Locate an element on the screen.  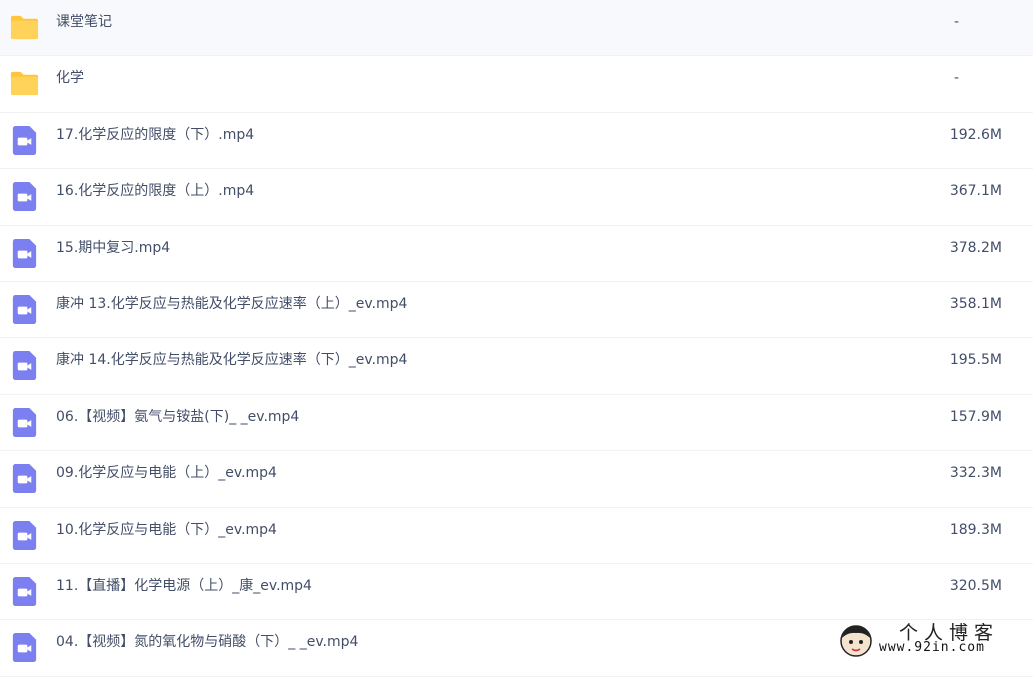
file-name: 化学 is located at coordinates (70, 78).